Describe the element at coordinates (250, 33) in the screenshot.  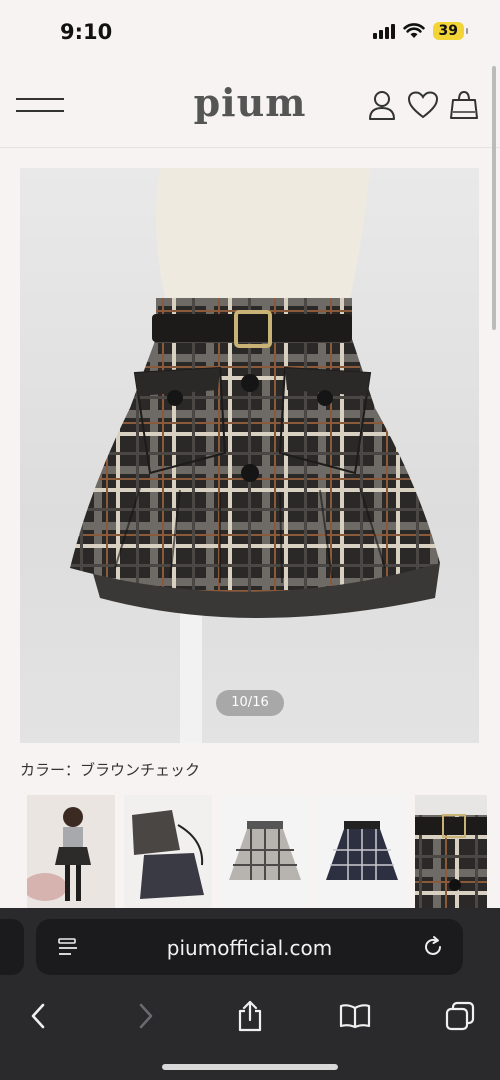
I see `status-bar: 9:10 39` at that location.